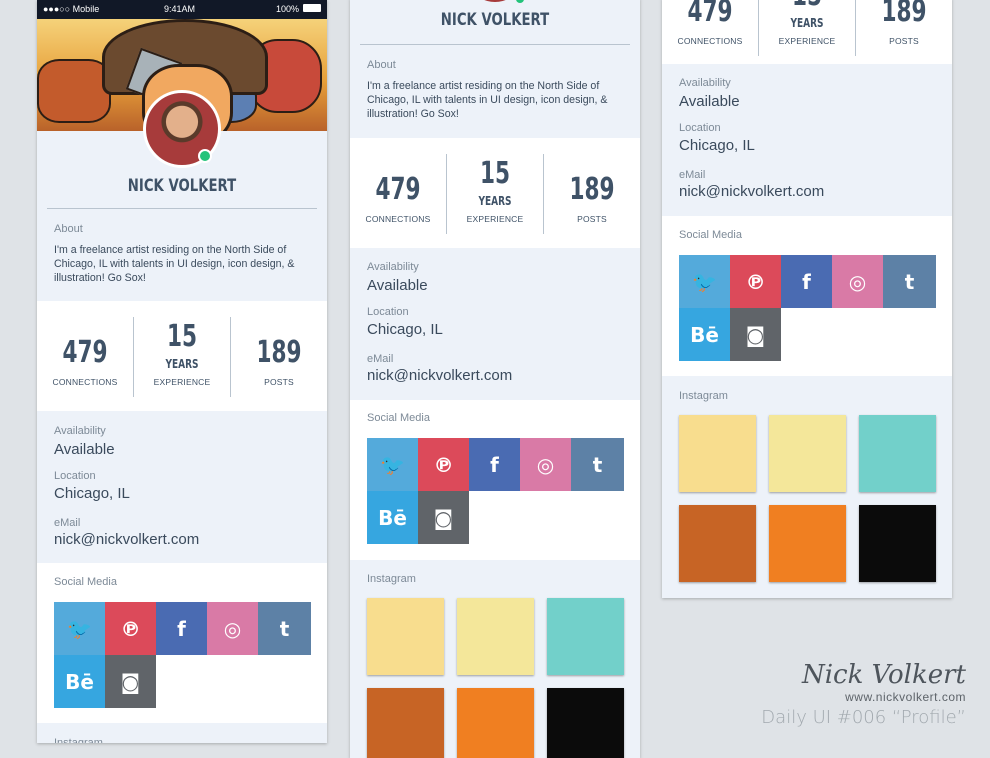 The height and width of the screenshot is (758, 990). I want to click on status-bar: ●●●○○ Mobile 9:41AM 100%, so click(182, 9).